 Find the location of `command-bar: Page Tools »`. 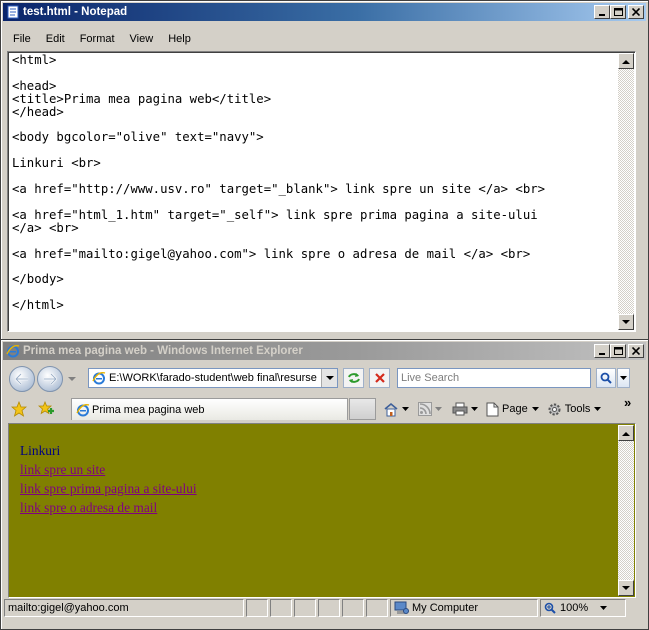

command-bar: Page Tools » is located at coordinates (511, 407).